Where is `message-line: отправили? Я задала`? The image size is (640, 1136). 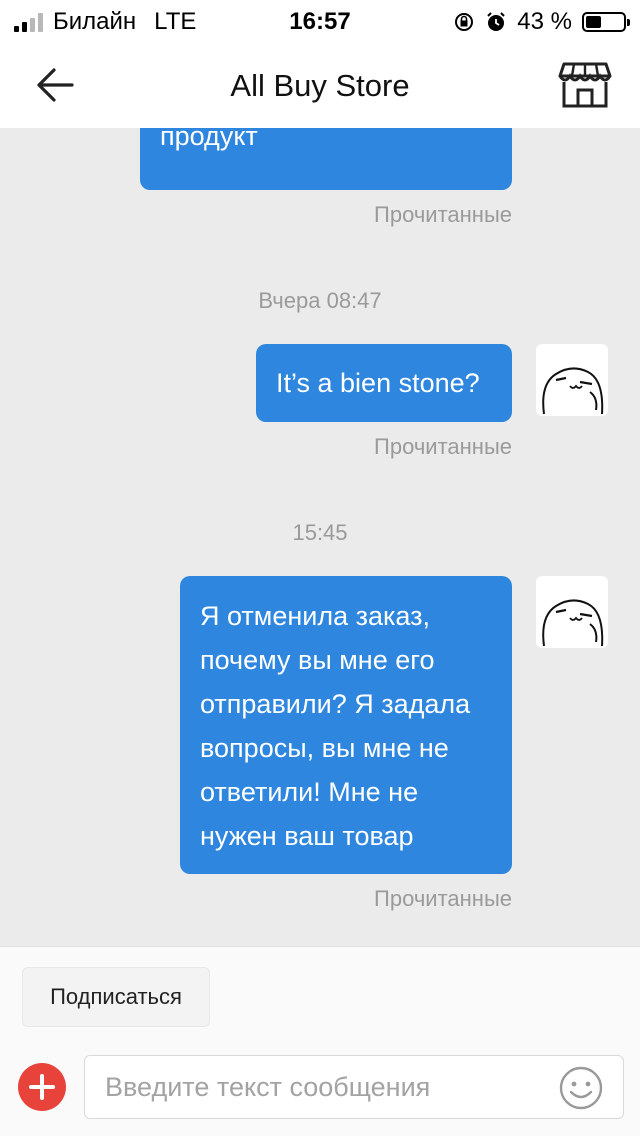
message-line: отправили? Я задала is located at coordinates (335, 704).